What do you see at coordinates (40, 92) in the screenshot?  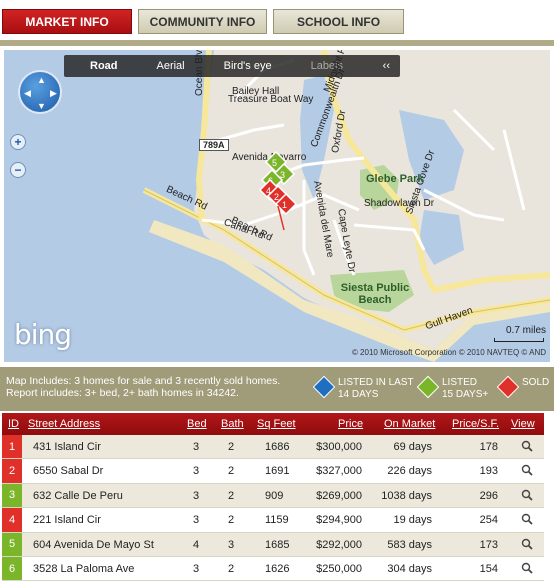 I see `pan-control: ▲ ▼ ◀ ▶` at bounding box center [40, 92].